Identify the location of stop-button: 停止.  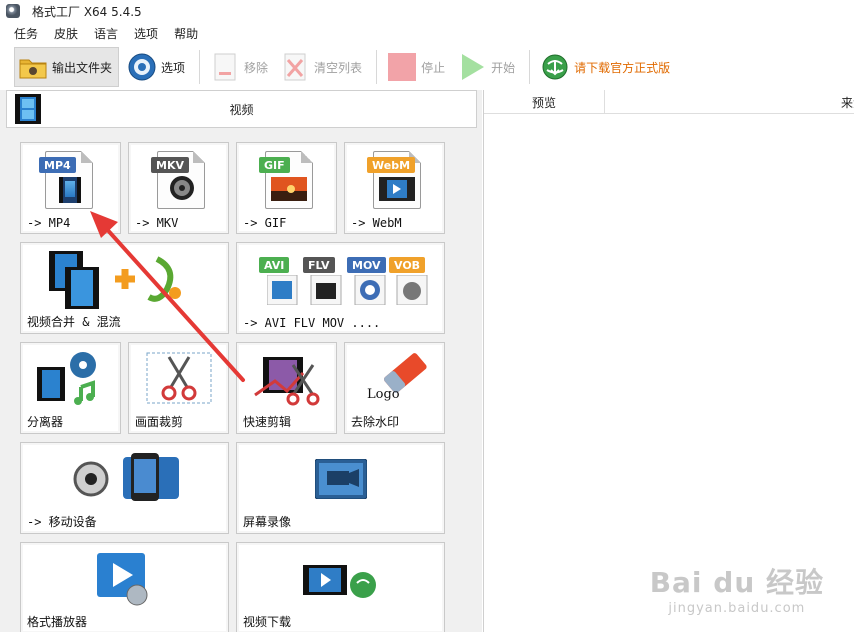
(416, 67).